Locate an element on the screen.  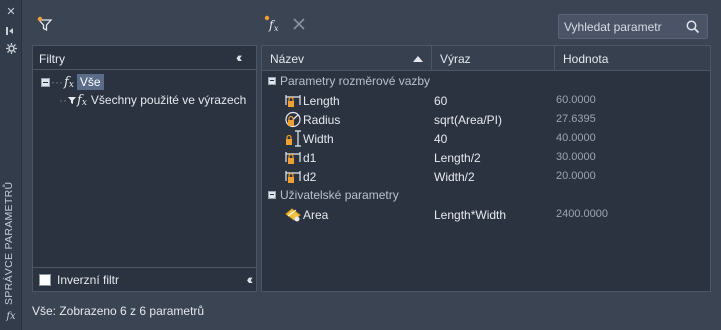
sort-ascending-icon is located at coordinates (418, 59).